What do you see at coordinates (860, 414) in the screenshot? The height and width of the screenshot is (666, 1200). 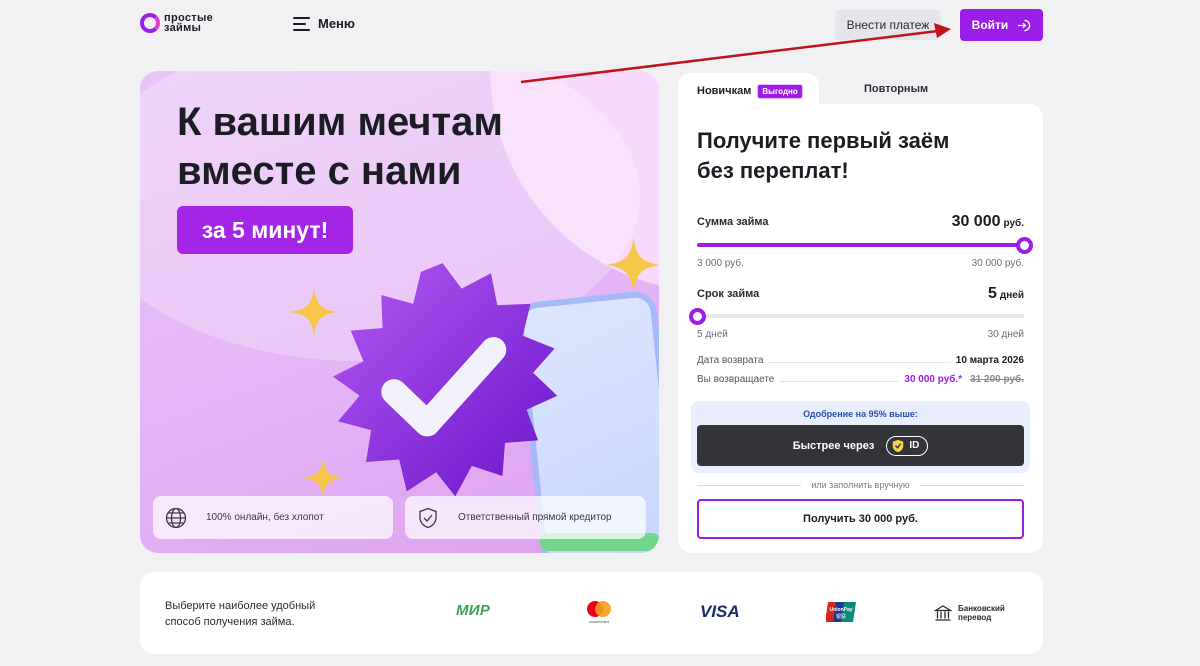 I see `approval-text: Одобрение на 95% выше:` at bounding box center [860, 414].